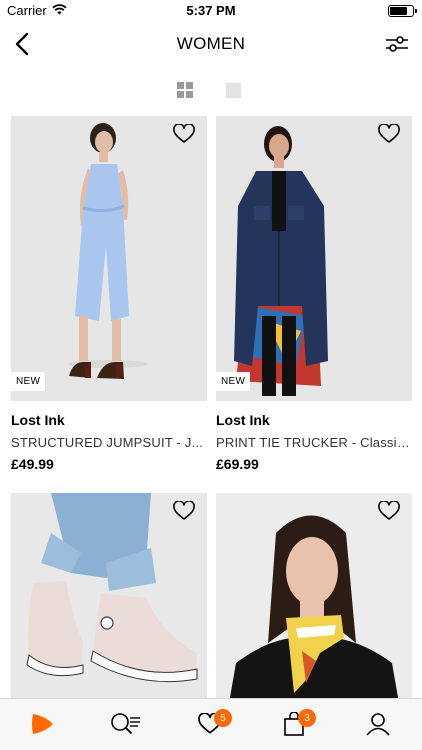  I want to click on tab-home, so click(42, 724).